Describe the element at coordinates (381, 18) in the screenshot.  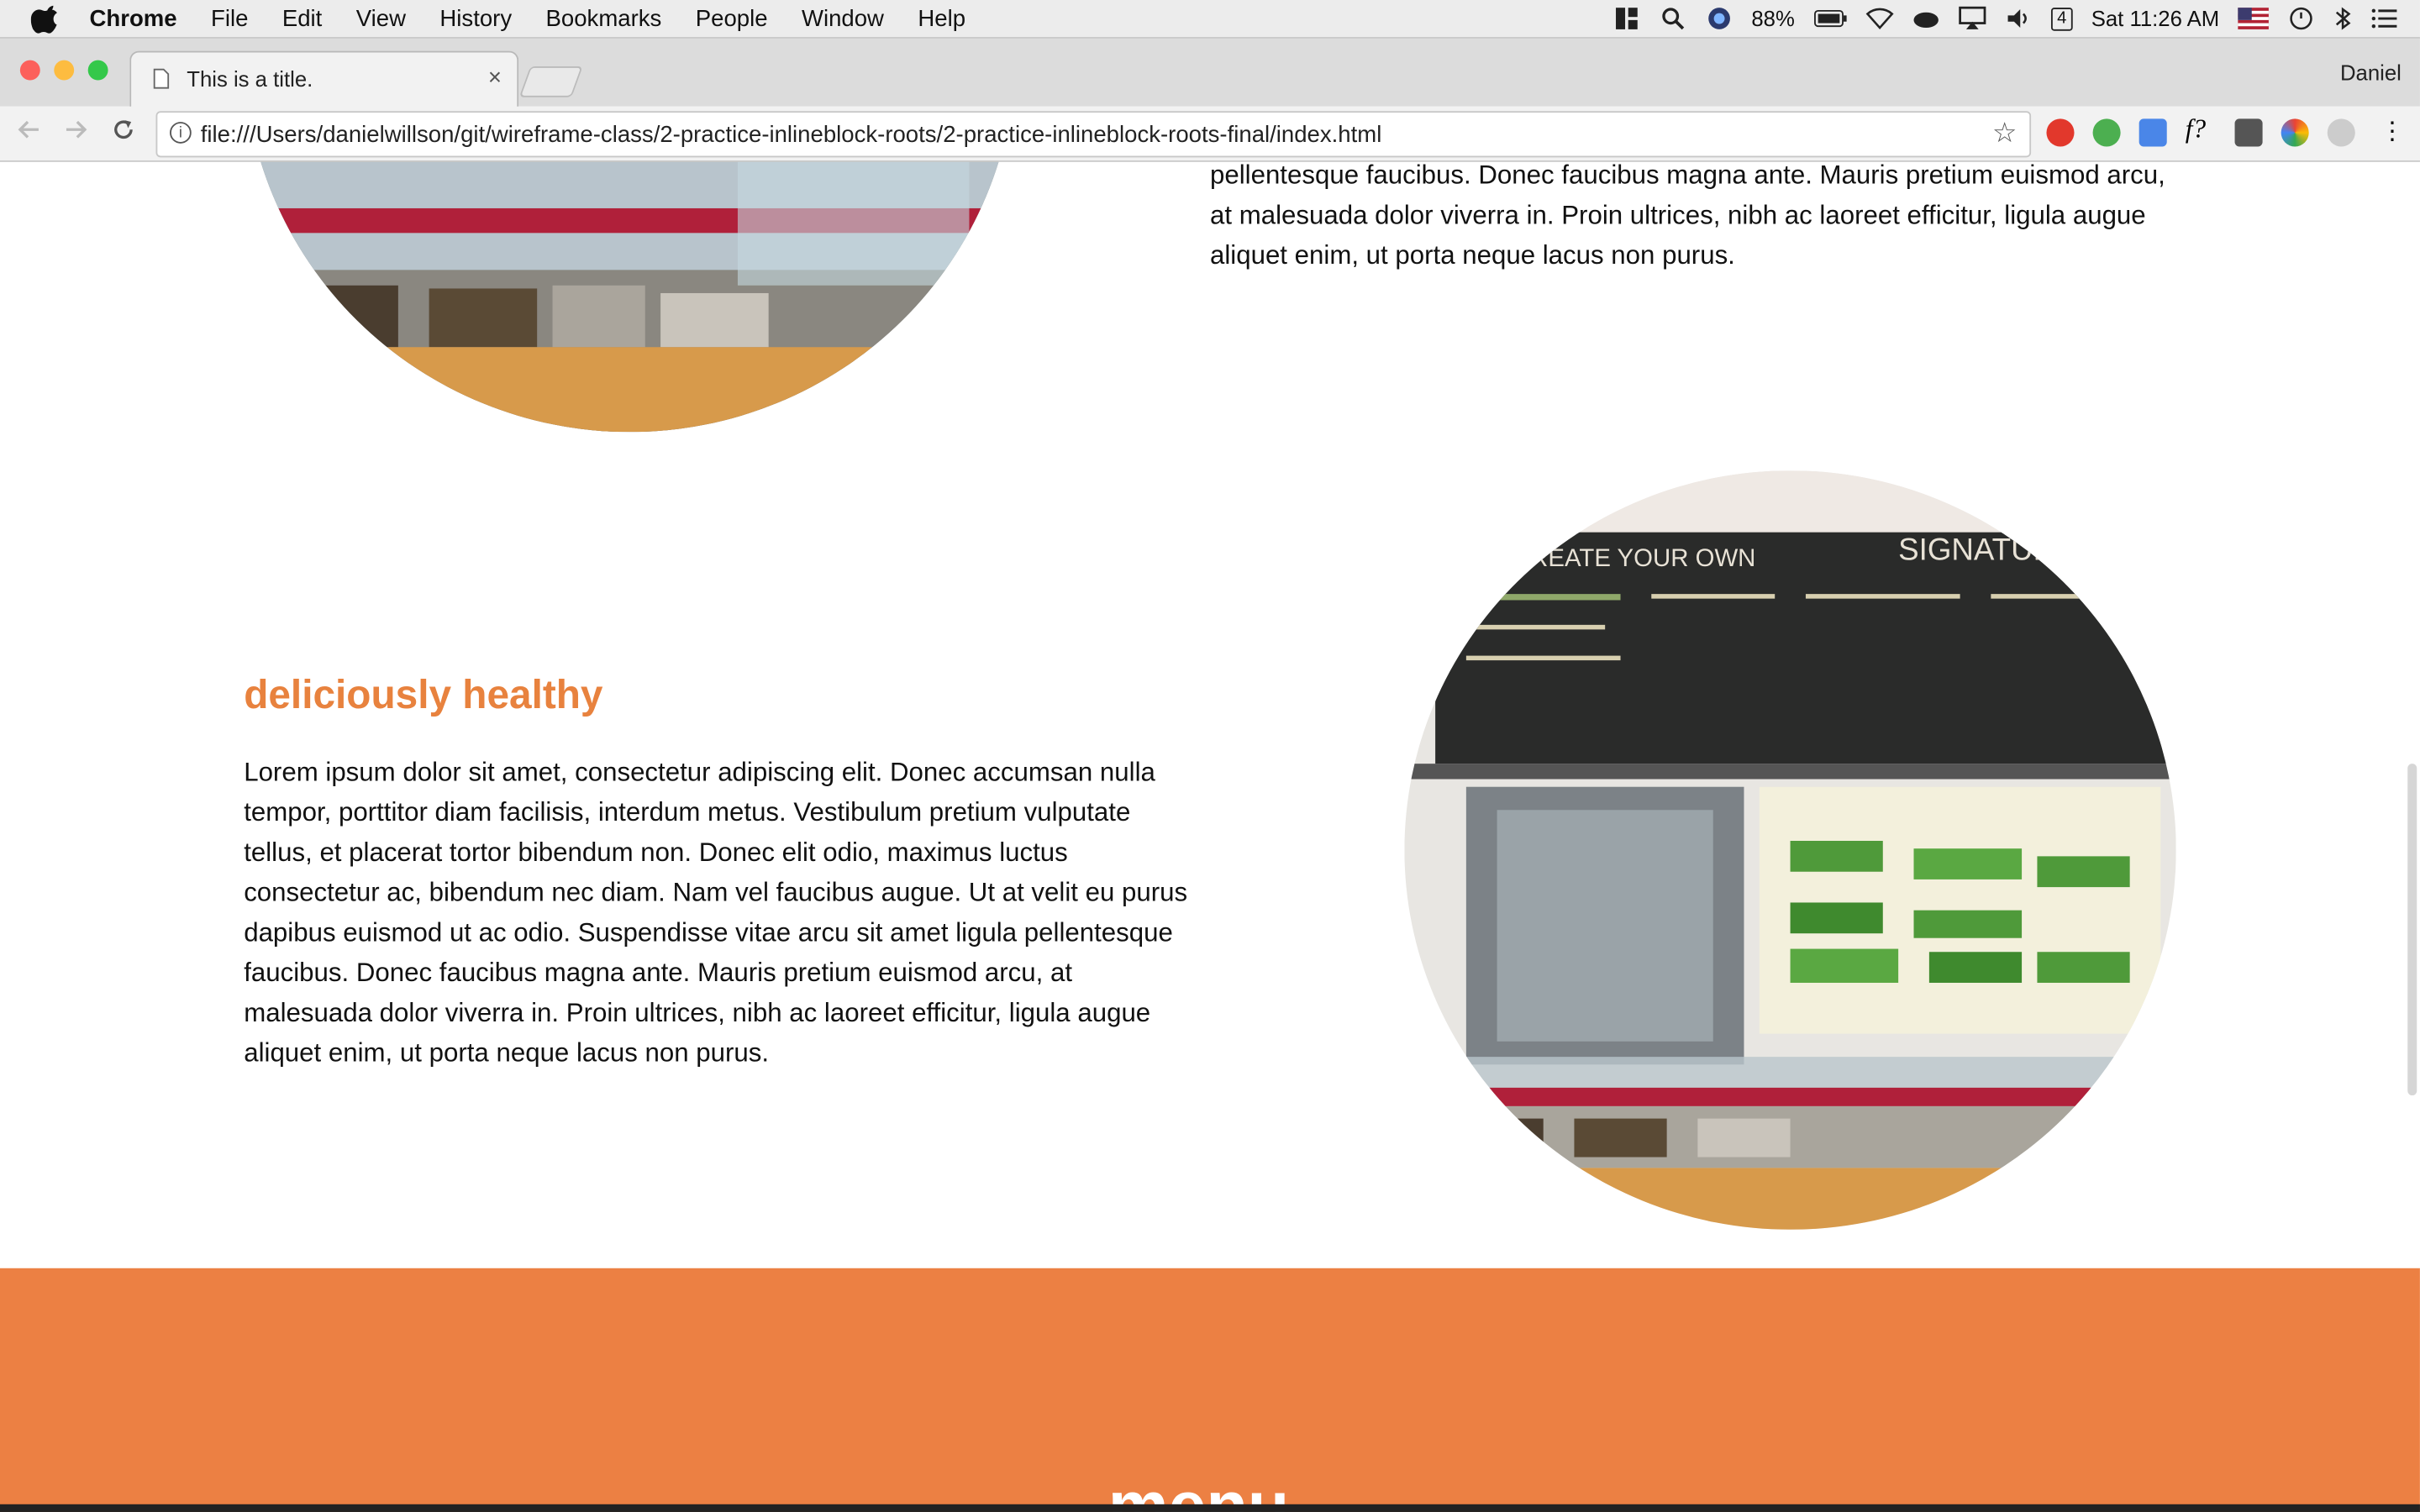
I see `menu-view: View` at that location.